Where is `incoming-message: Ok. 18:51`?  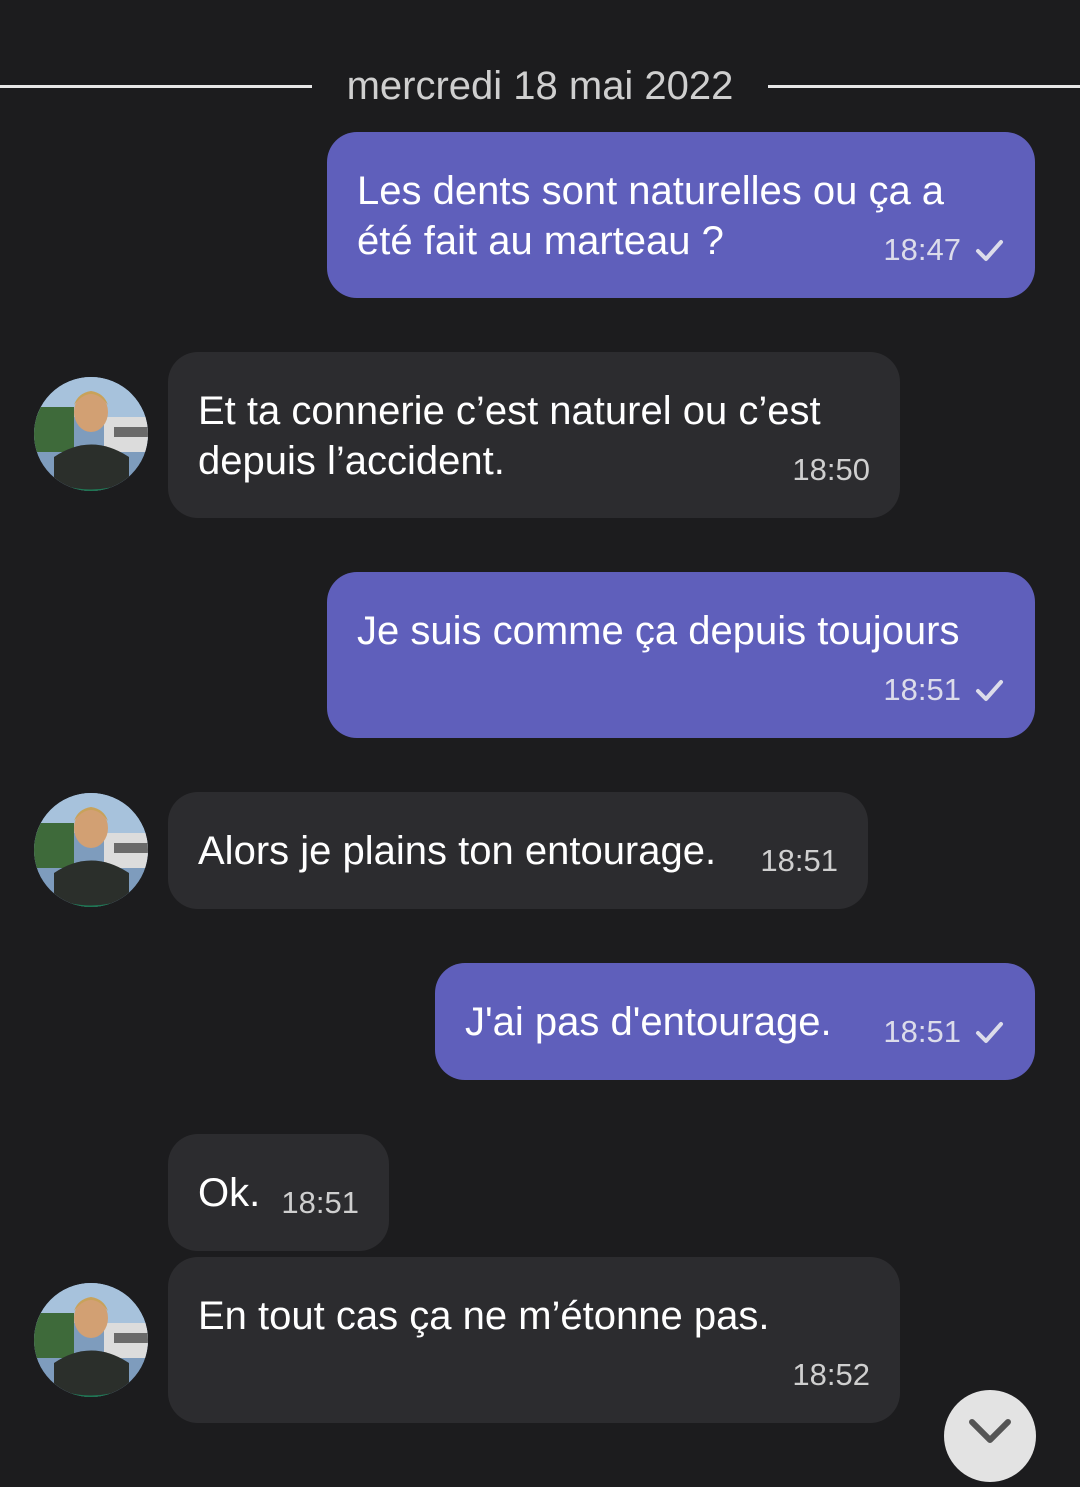 incoming-message: Ok. 18:51 is located at coordinates (278, 1192).